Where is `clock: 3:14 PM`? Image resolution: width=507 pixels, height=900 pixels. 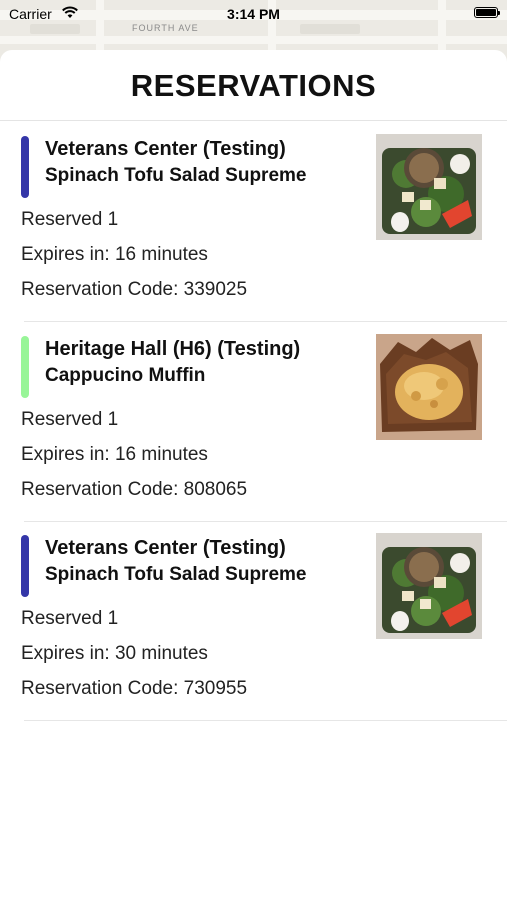 clock: 3:14 PM is located at coordinates (253, 14).